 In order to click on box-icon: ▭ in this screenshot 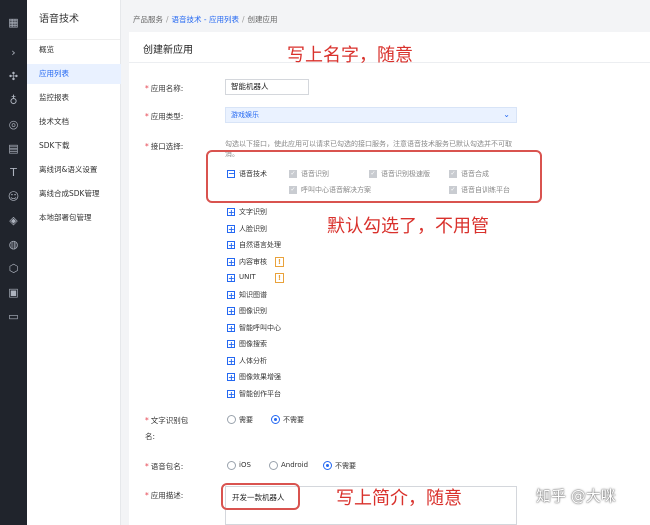, I will do `click(13, 316)`.